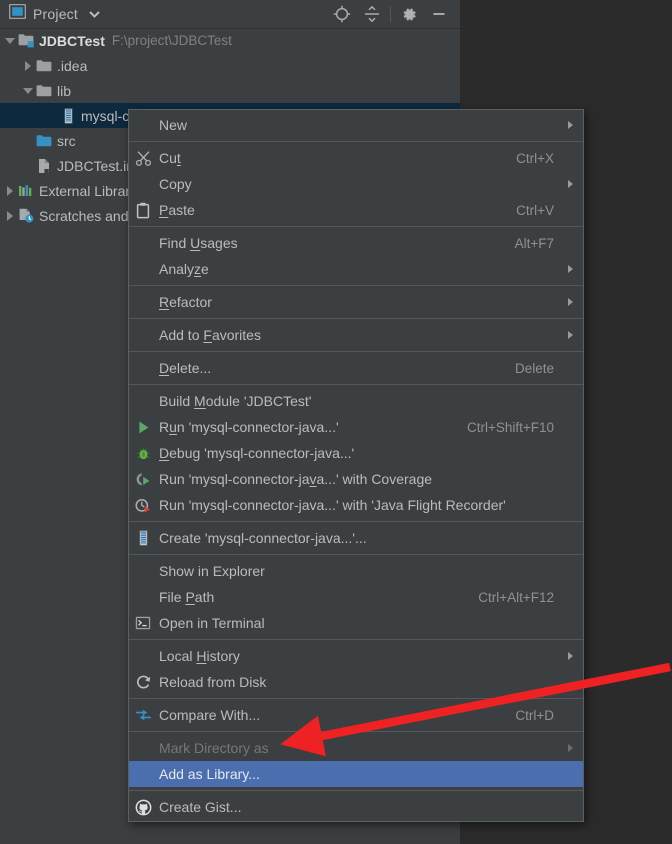  Describe the element at coordinates (356, 715) in the screenshot. I see `menu-item-compare-with: Compare With... Ctrl+D` at that location.